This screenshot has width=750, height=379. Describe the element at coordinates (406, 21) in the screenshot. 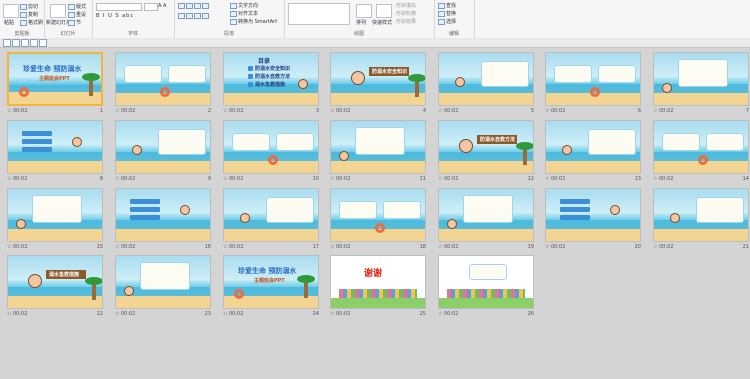

I see `shape-effects-button: 形状效果` at that location.